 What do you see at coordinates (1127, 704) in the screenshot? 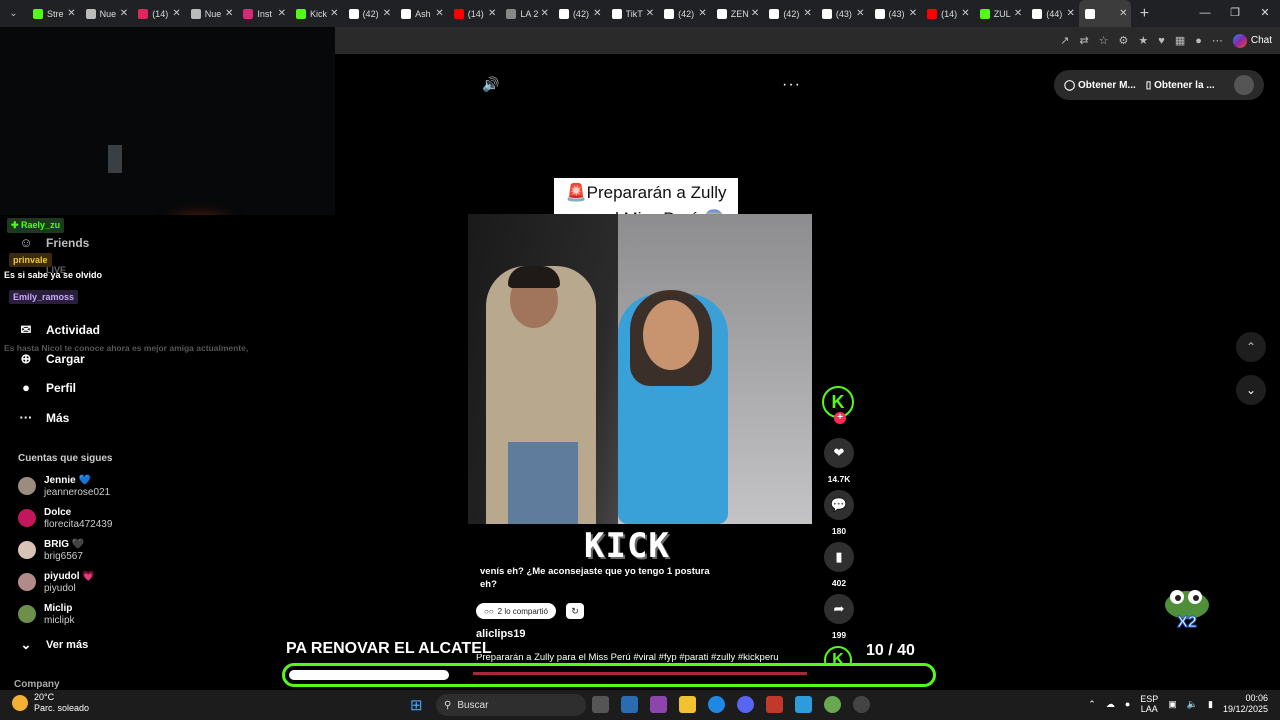
I see `mic-icon: ●` at bounding box center [1127, 704].